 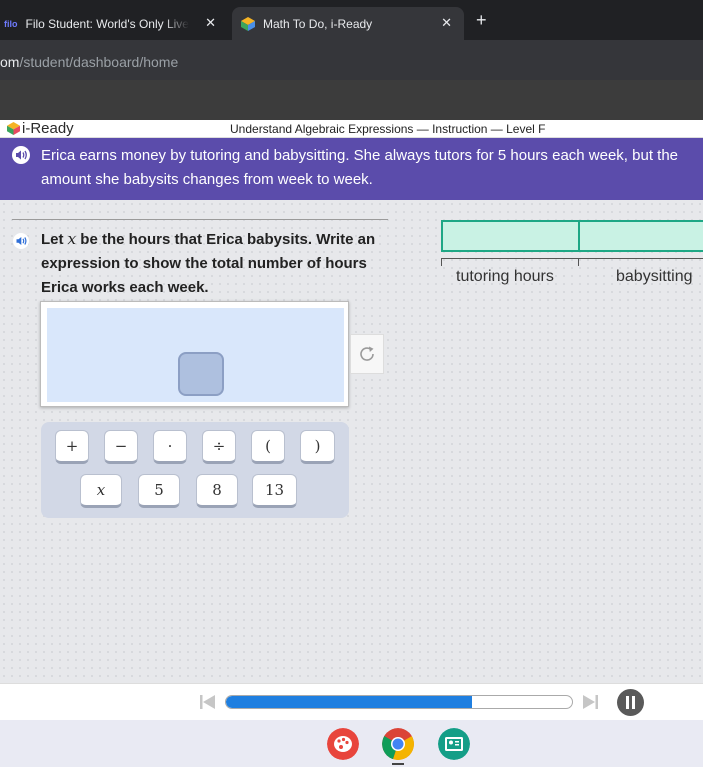 I want to click on key-close-paren: ), so click(x=317, y=447).